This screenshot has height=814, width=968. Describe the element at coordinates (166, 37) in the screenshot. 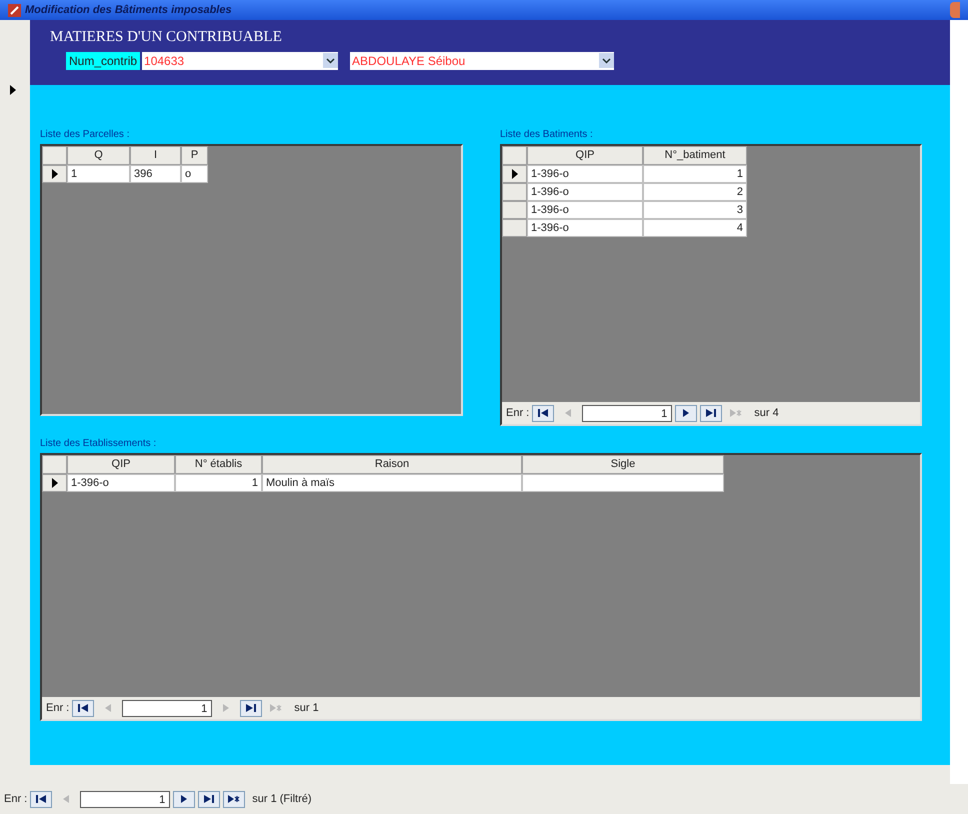

I see `form-title: MATIERES D'UN CONTRIBUABLE` at that location.